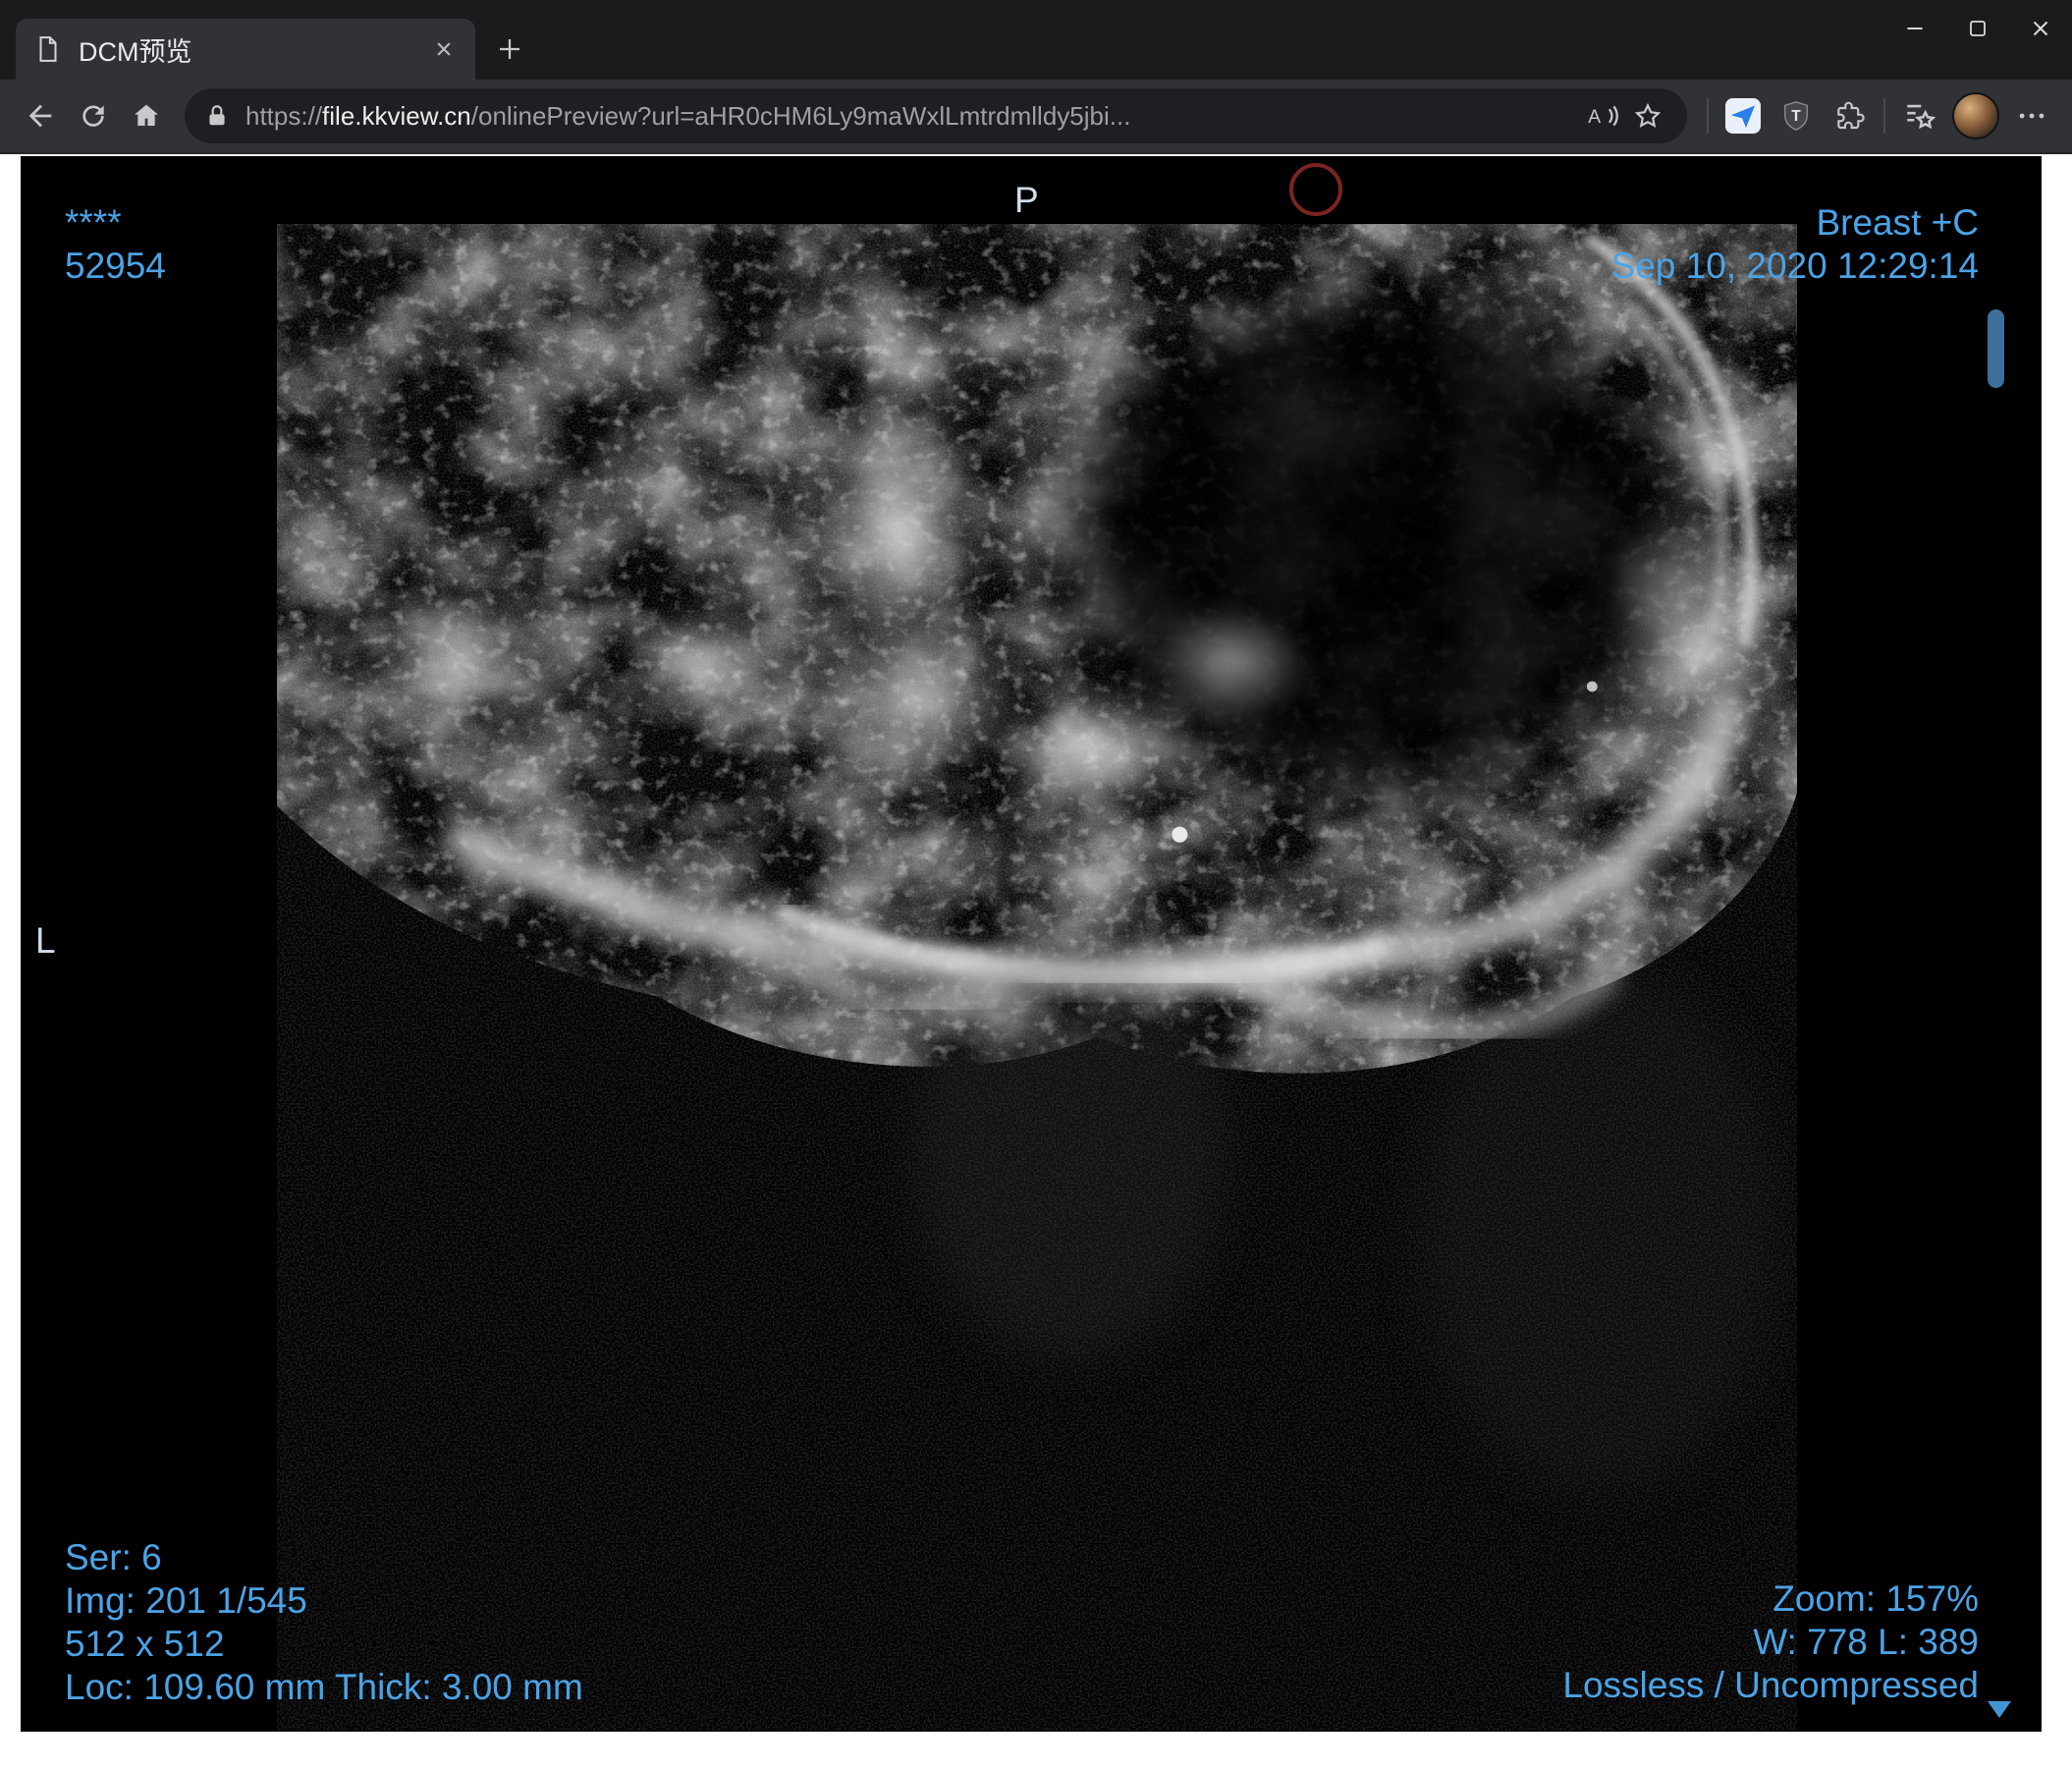  What do you see at coordinates (1876, 1598) in the screenshot?
I see `zoom-level: Zoom: 157%` at bounding box center [1876, 1598].